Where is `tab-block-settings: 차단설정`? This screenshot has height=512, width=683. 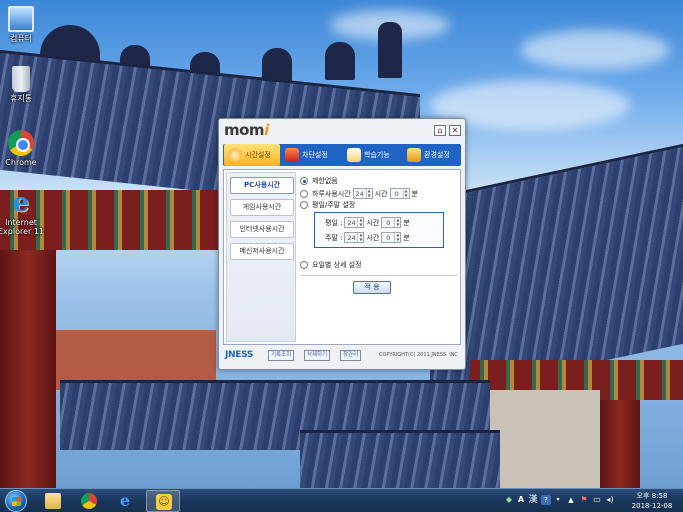 tab-block-settings: 차단설정 is located at coordinates (313, 155).